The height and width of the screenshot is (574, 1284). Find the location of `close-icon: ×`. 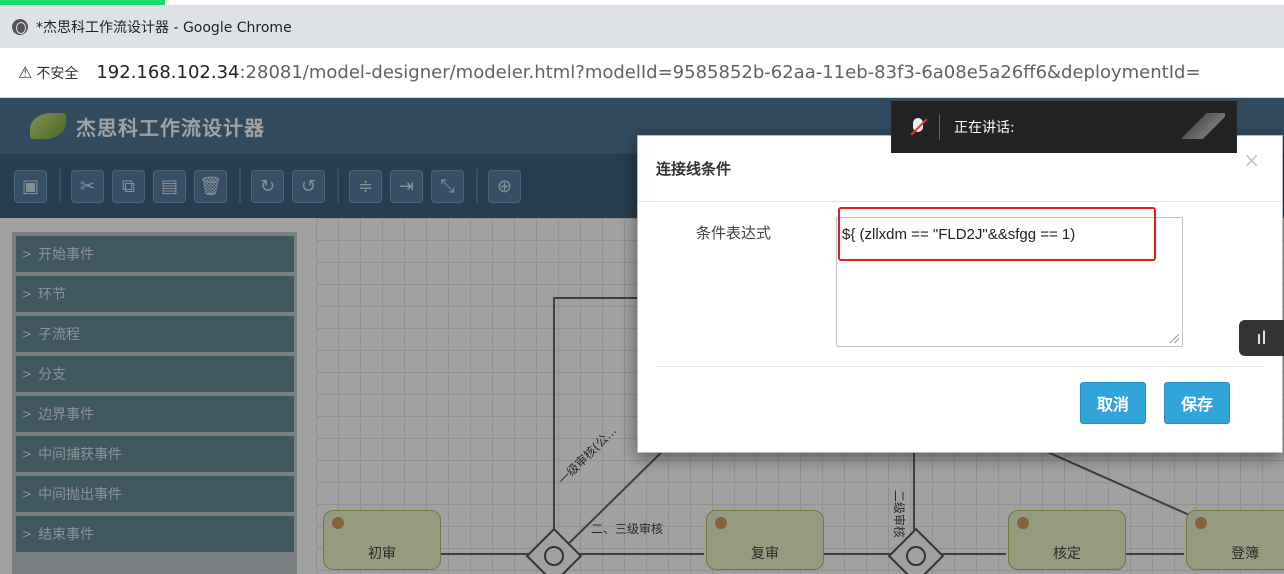

close-icon: × is located at coordinates (1251, 160).